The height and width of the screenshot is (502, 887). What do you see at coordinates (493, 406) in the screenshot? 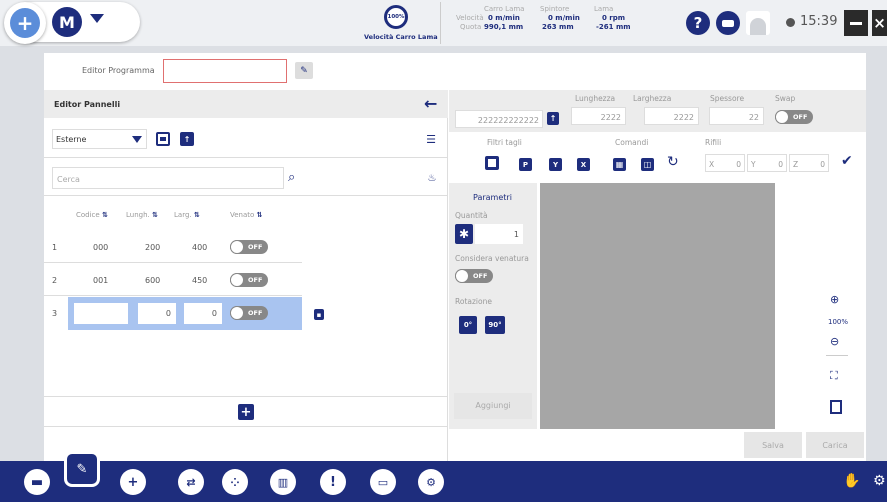
I see `aggiungi-button: Aggiungi` at bounding box center [493, 406].